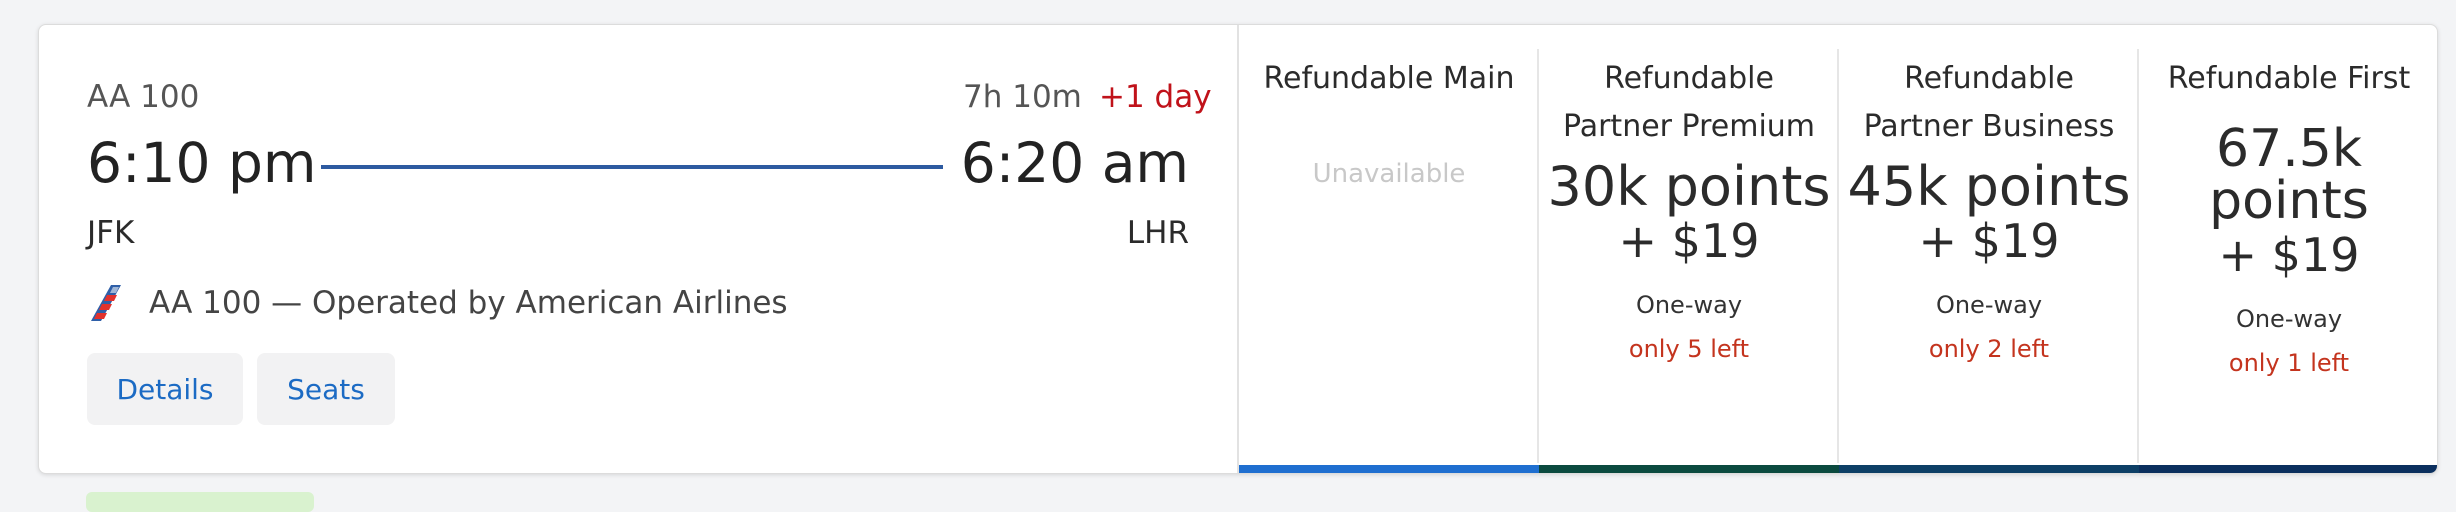 The width and height of the screenshot is (2456, 512). Describe the element at coordinates (1157, 233) in the screenshot. I see `destination-airport: LHR` at that location.